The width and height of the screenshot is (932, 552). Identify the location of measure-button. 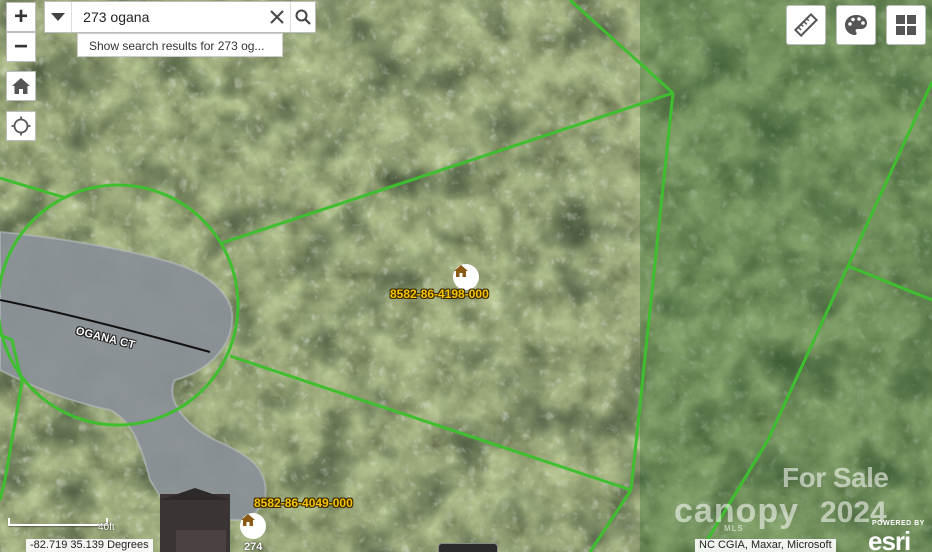
(806, 25).